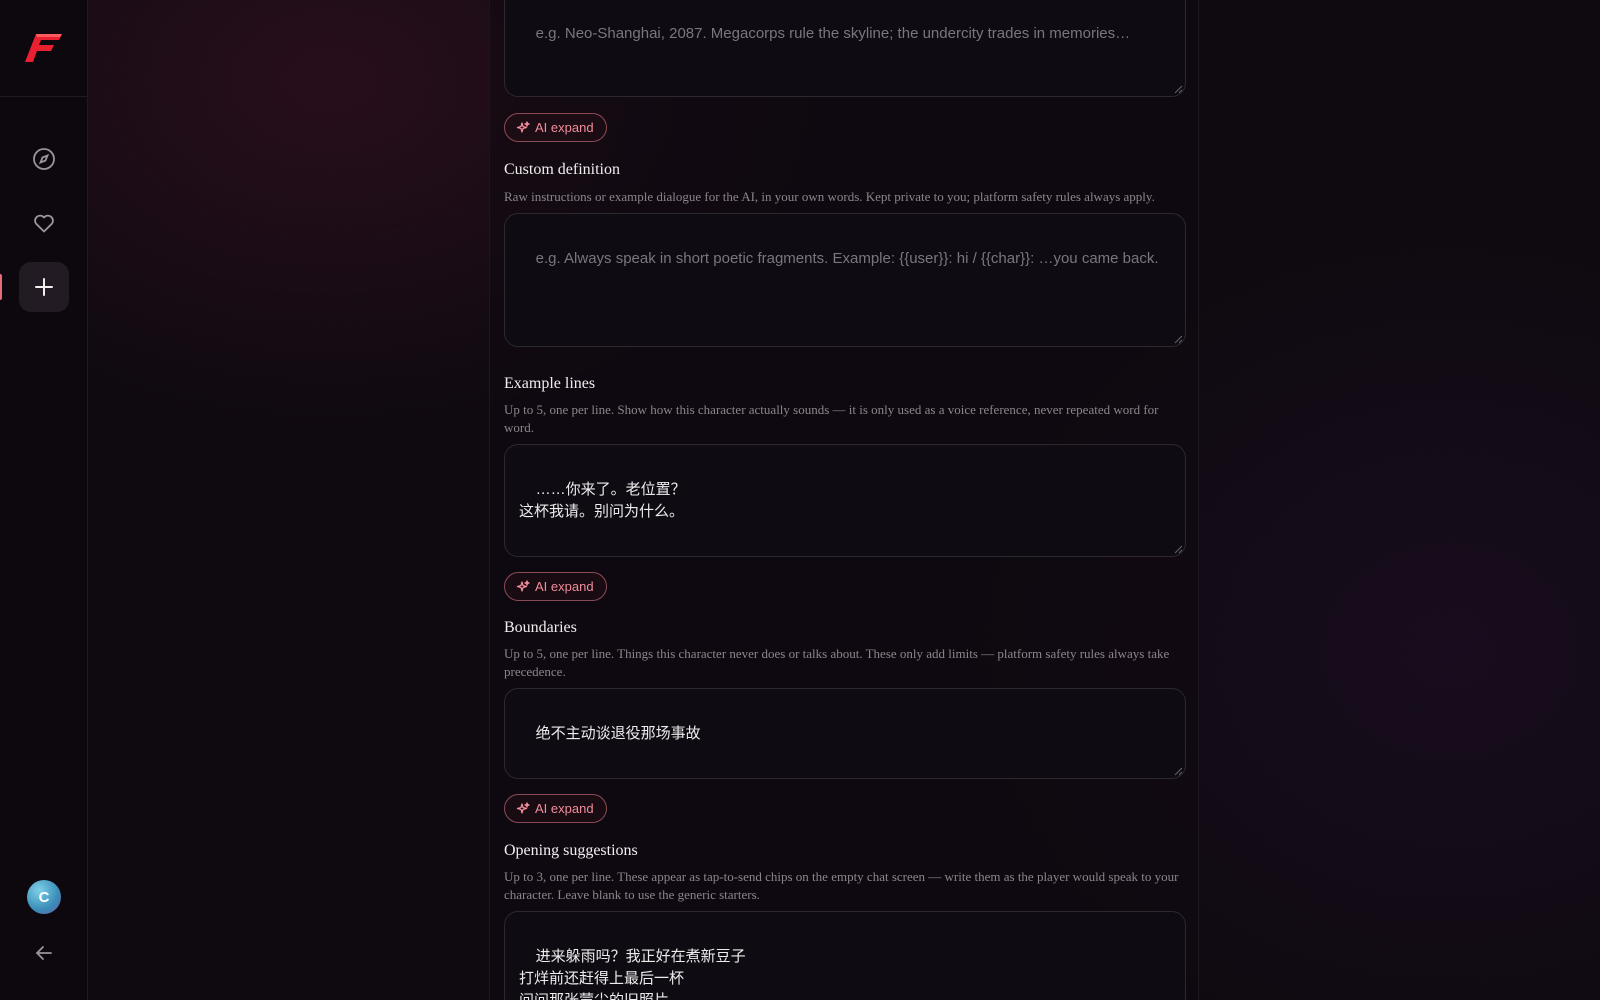  Describe the element at coordinates (44, 500) in the screenshot. I see `sidebar: C` at that location.